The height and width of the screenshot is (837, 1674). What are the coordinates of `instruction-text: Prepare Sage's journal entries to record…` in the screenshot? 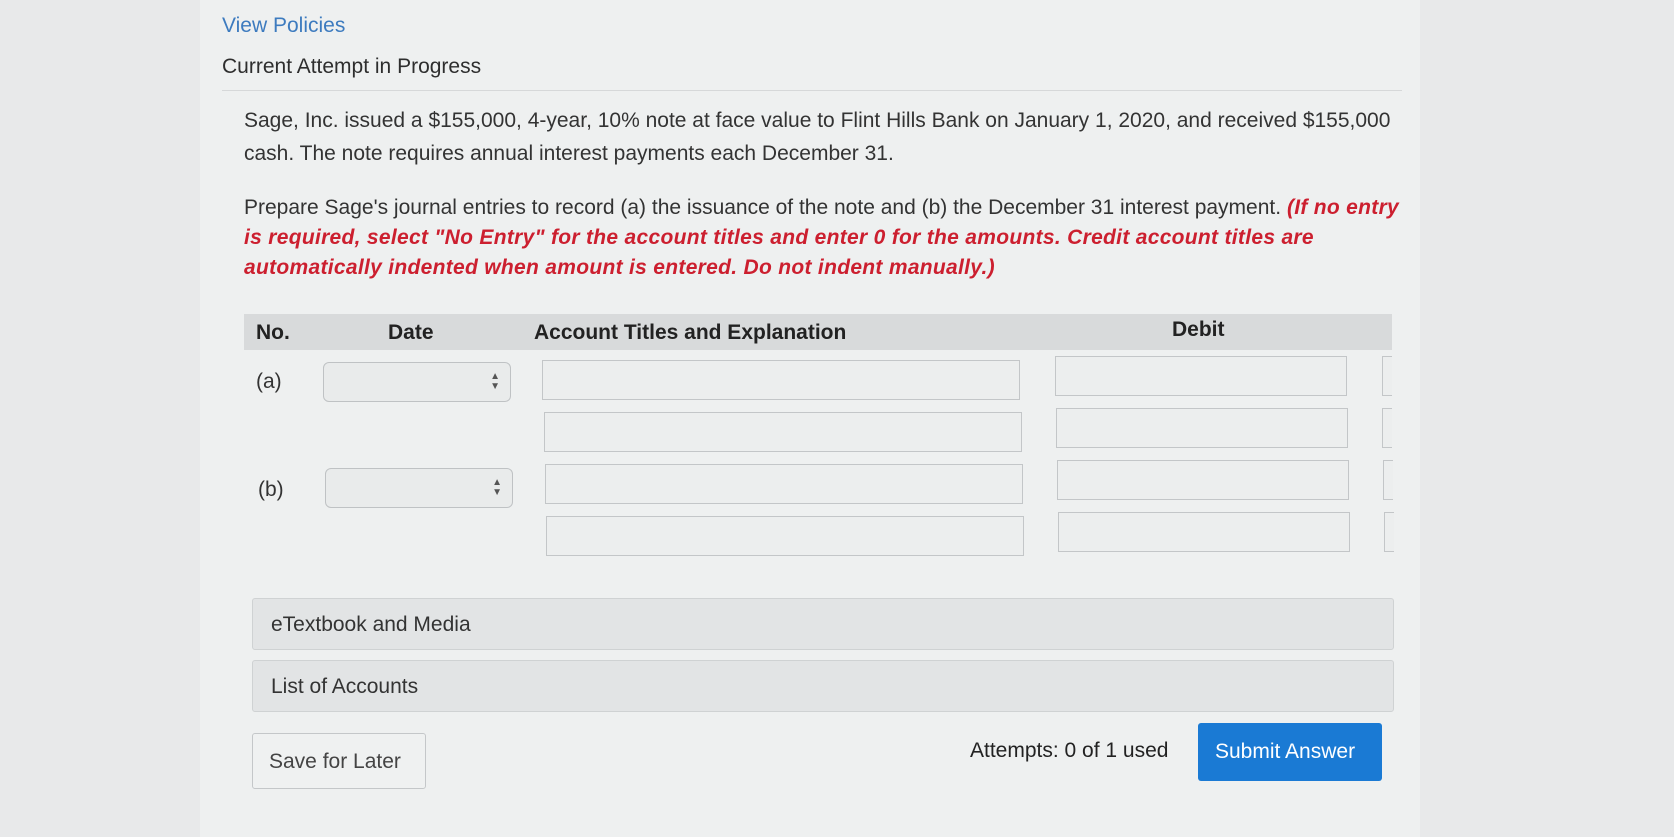 It's located at (763, 207).